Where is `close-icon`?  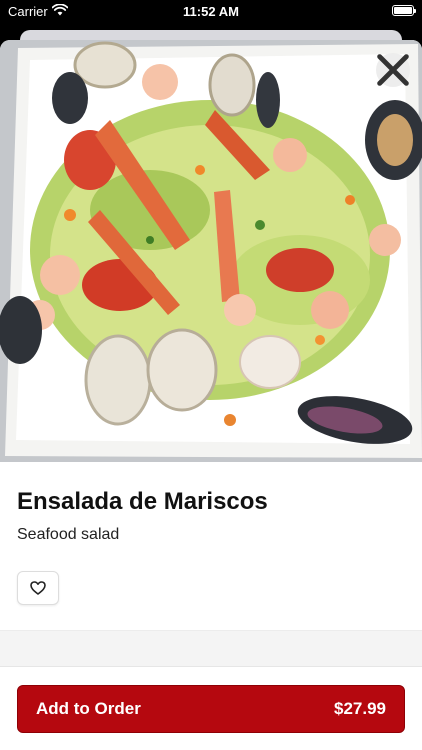
close-icon is located at coordinates (393, 70).